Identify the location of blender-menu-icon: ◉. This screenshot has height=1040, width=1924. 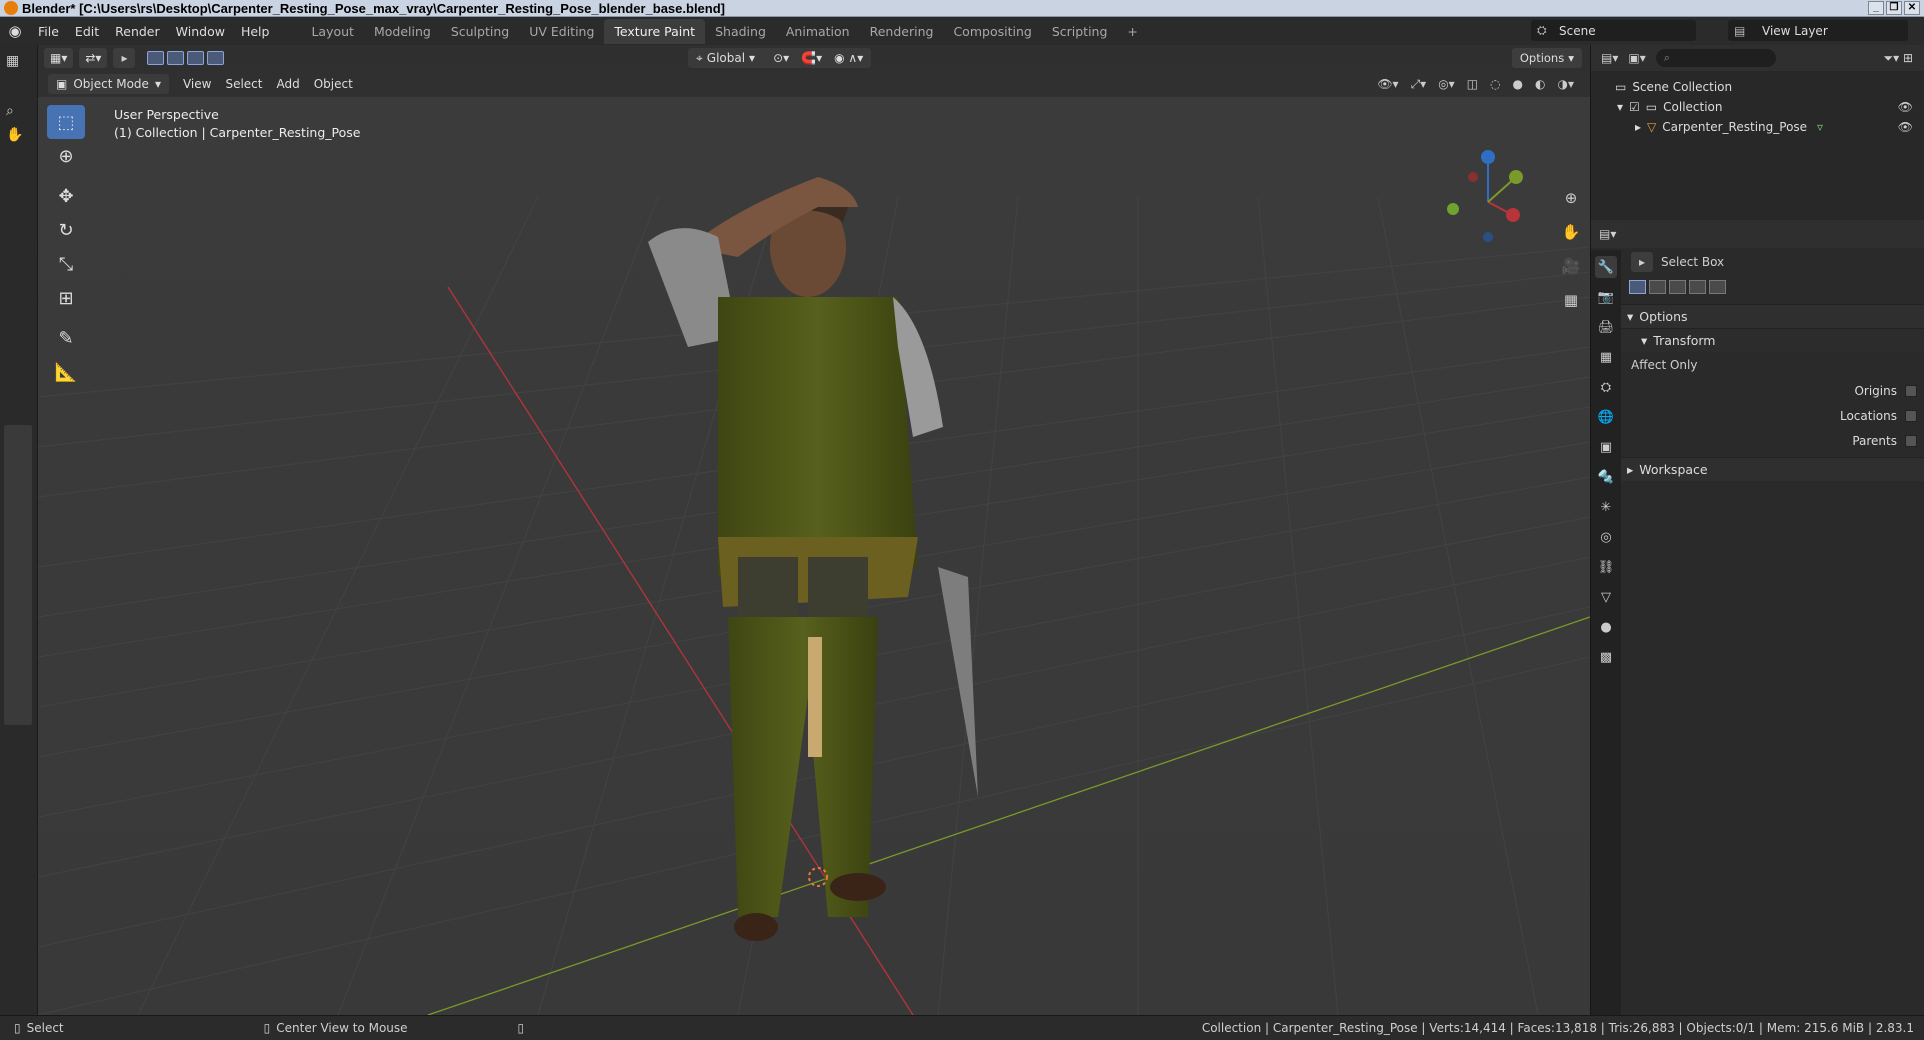
(15, 31).